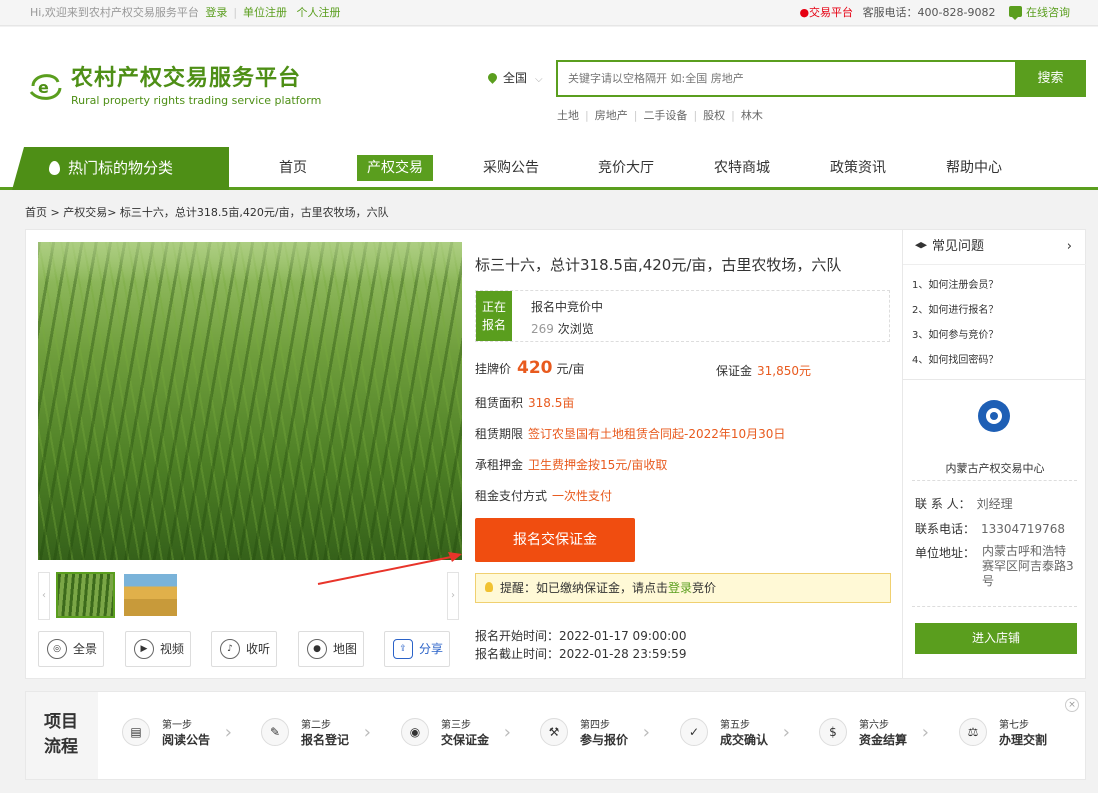  Describe the element at coordinates (1048, 12) in the screenshot. I see `online-consult-link: 在线咨询` at that location.